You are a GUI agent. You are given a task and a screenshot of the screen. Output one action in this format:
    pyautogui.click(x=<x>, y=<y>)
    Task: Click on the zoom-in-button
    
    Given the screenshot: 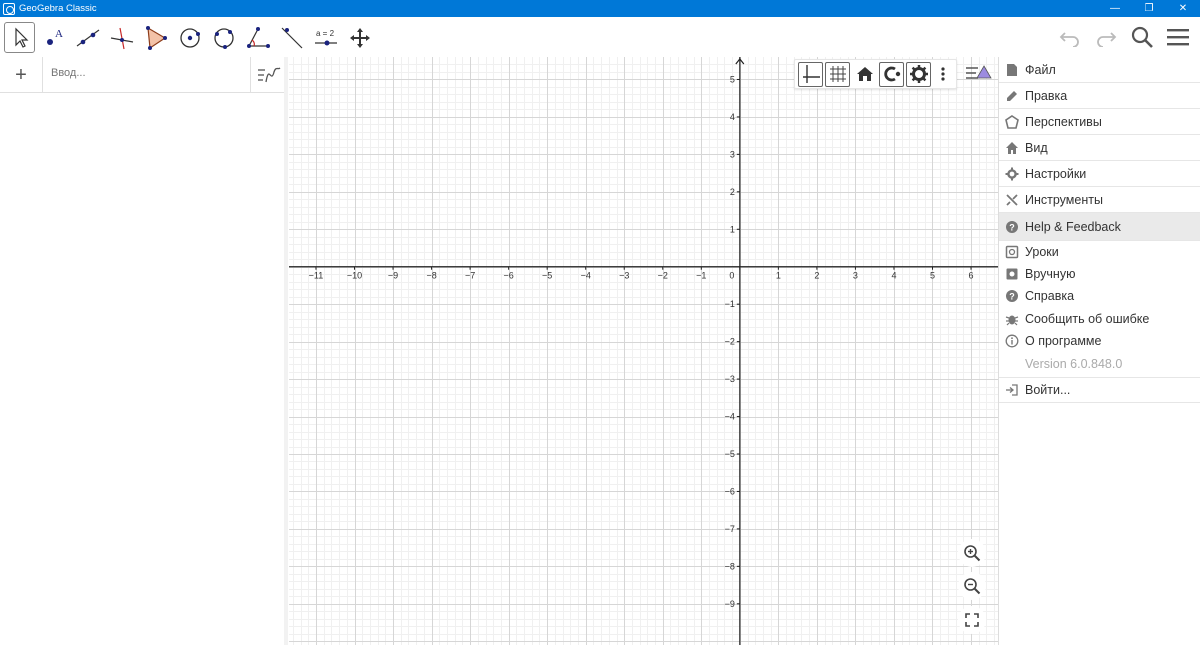 What is the action you would take?
    pyautogui.click(x=972, y=553)
    